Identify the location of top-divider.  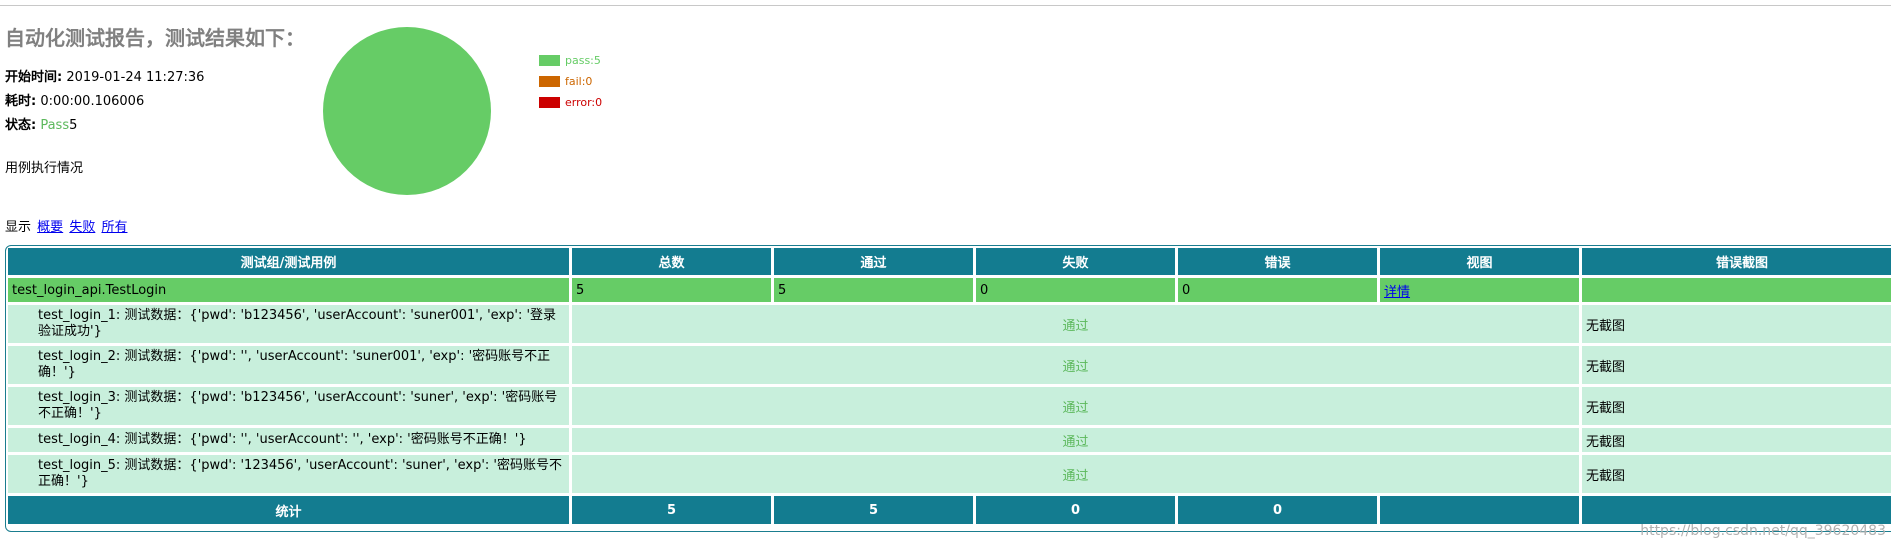
(945, 5).